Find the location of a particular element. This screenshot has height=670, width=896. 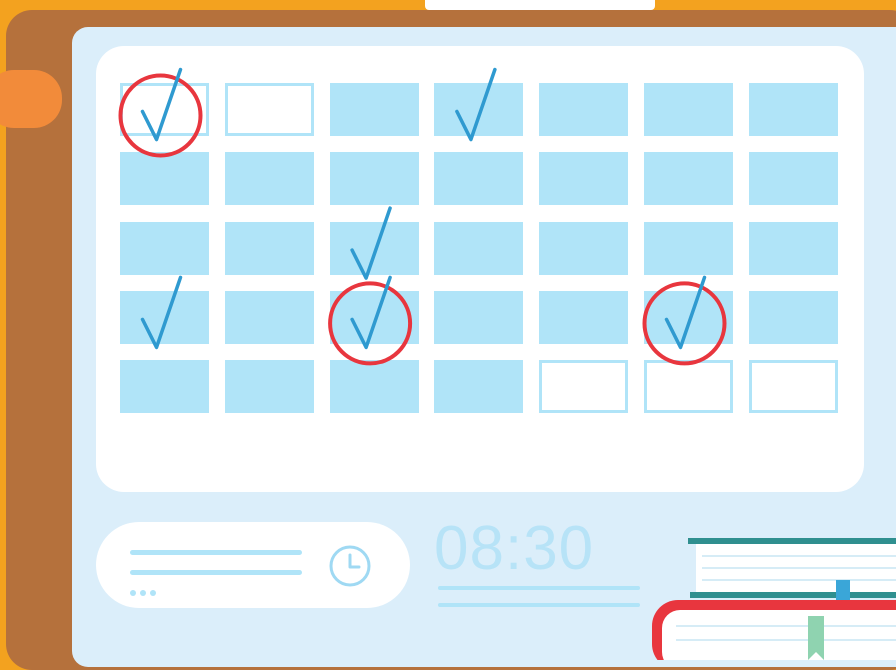

clock-icon is located at coordinates (350, 566).